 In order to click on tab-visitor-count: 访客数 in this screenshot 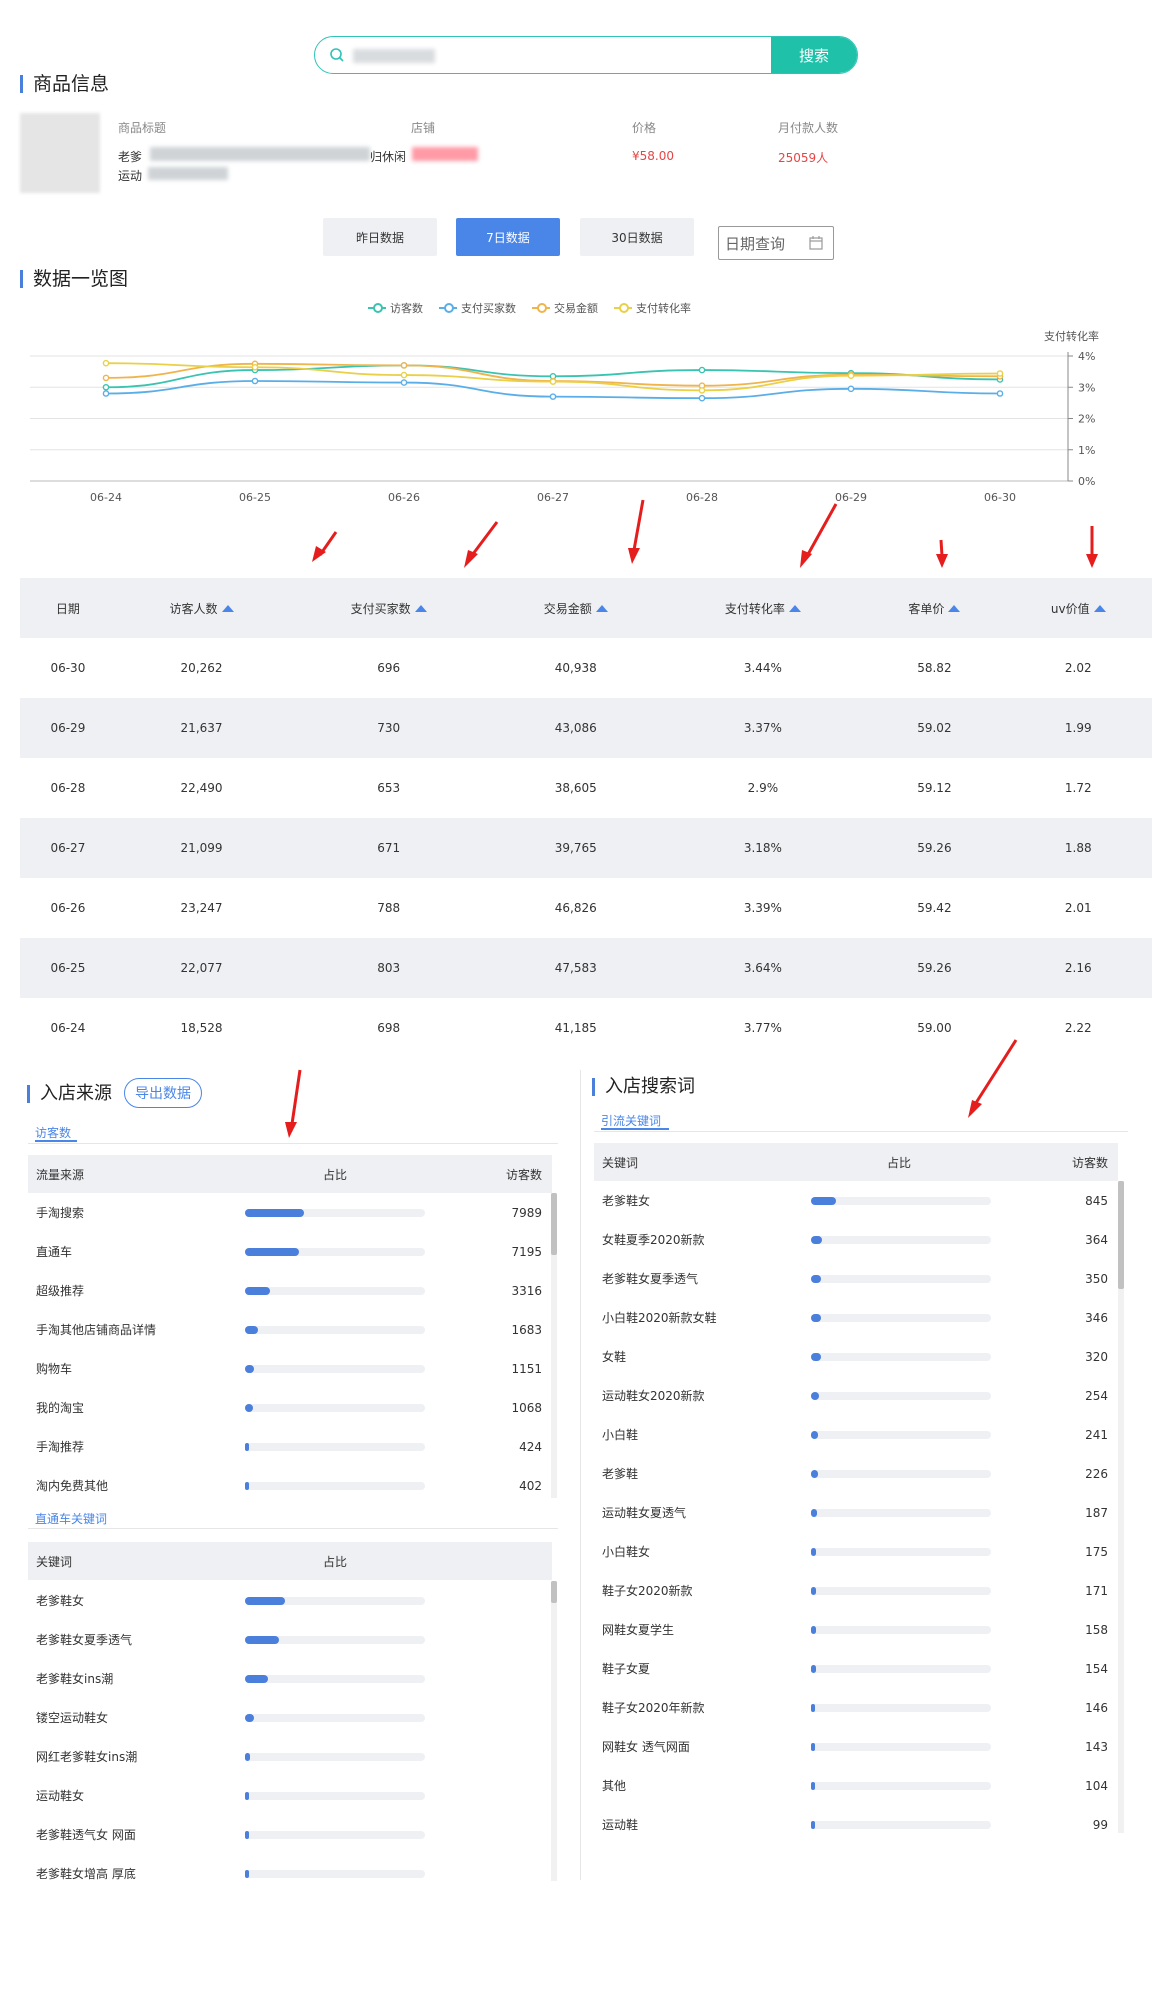, I will do `click(53, 1132)`.